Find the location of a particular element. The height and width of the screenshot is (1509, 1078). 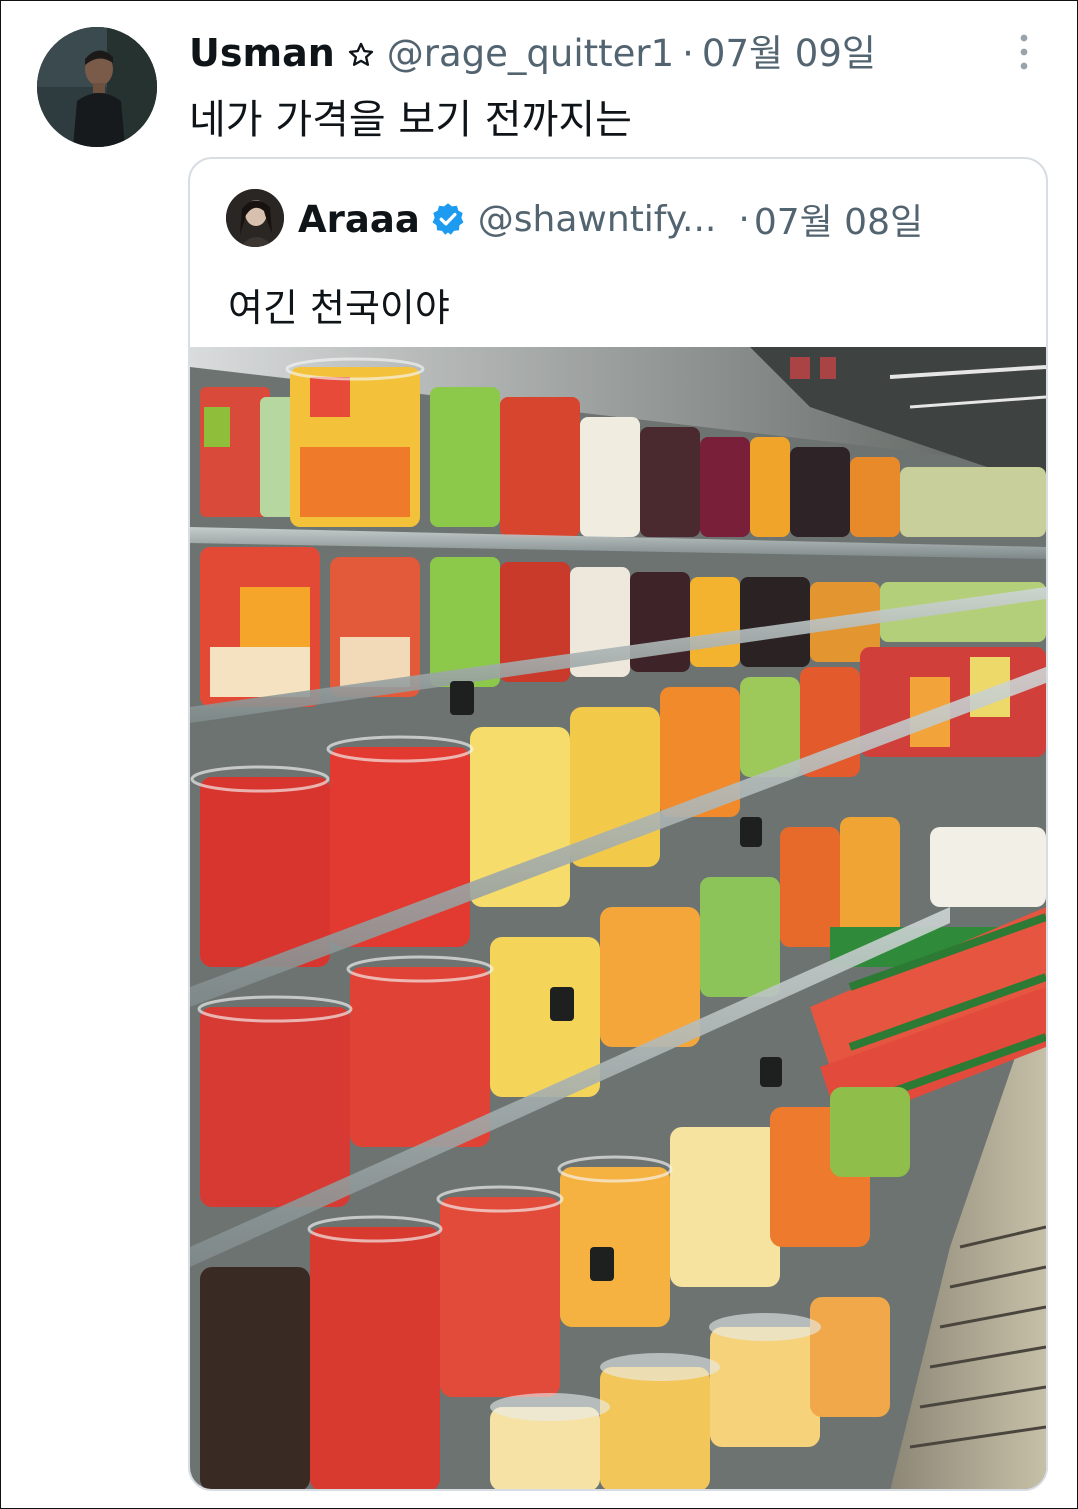

author-avatar is located at coordinates (97, 87).